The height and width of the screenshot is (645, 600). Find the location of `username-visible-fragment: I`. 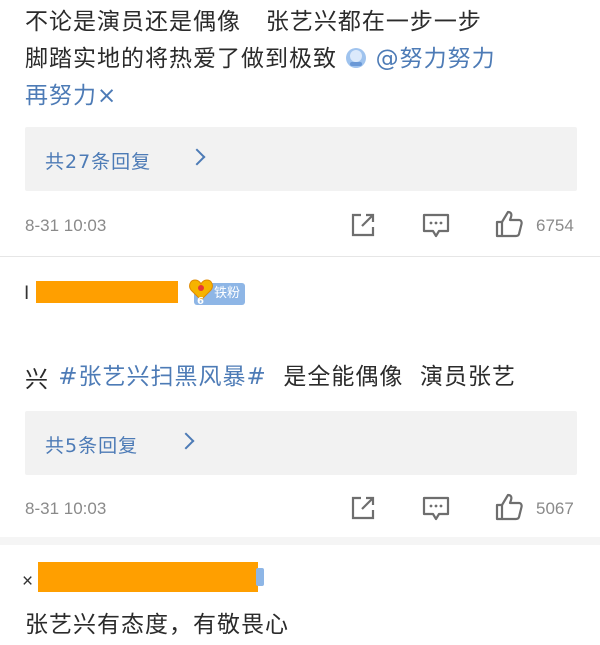

username-visible-fragment: I is located at coordinates (26, 294).